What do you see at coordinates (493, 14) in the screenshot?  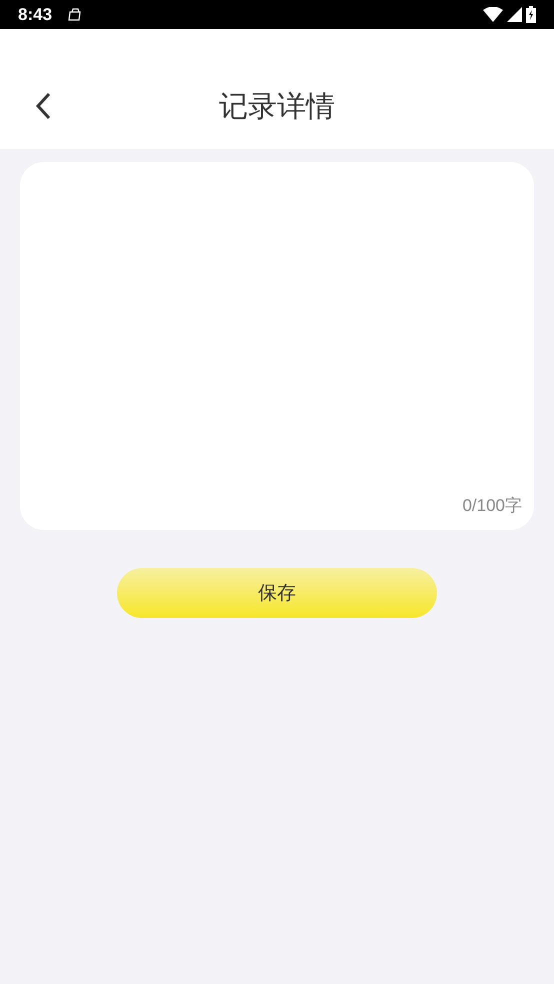 I see `wifi-icon` at bounding box center [493, 14].